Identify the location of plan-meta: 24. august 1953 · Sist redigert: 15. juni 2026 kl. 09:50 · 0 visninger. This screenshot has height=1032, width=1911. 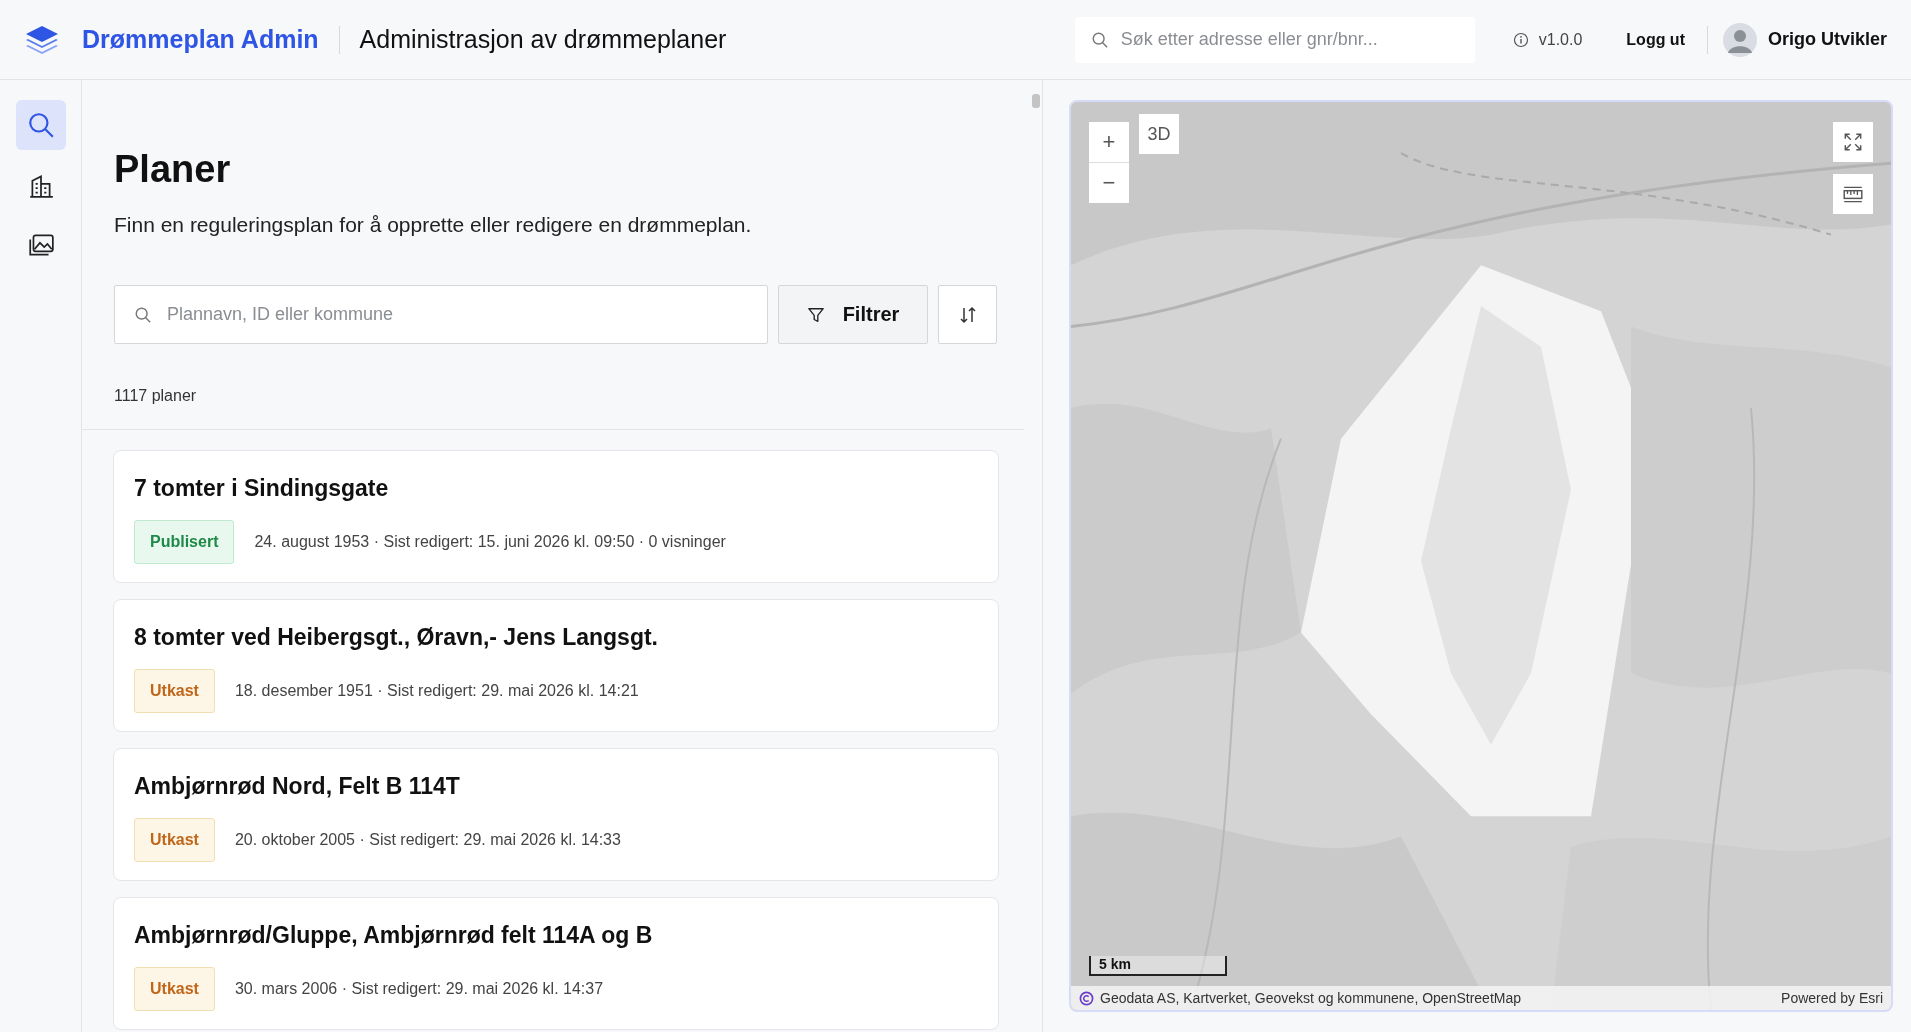
(490, 542).